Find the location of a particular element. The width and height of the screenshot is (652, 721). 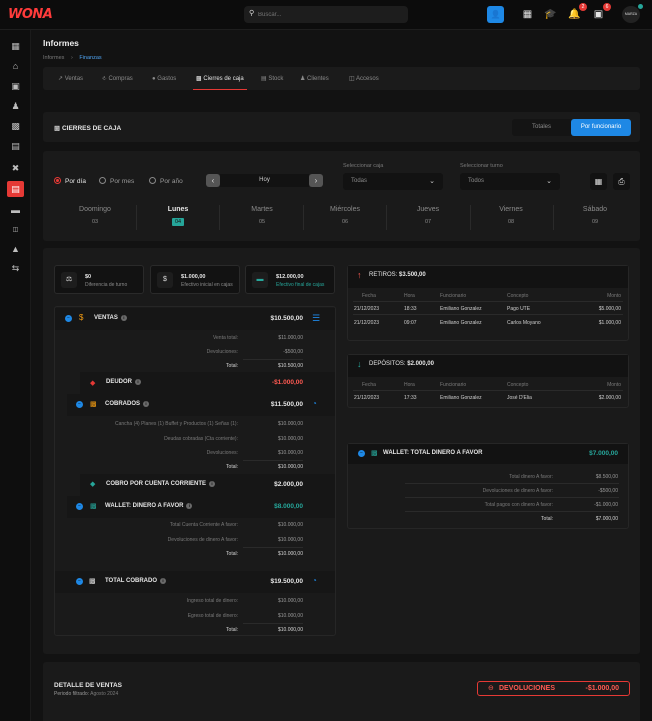

transfer-icon: ⇆ is located at coordinates (15, 268).